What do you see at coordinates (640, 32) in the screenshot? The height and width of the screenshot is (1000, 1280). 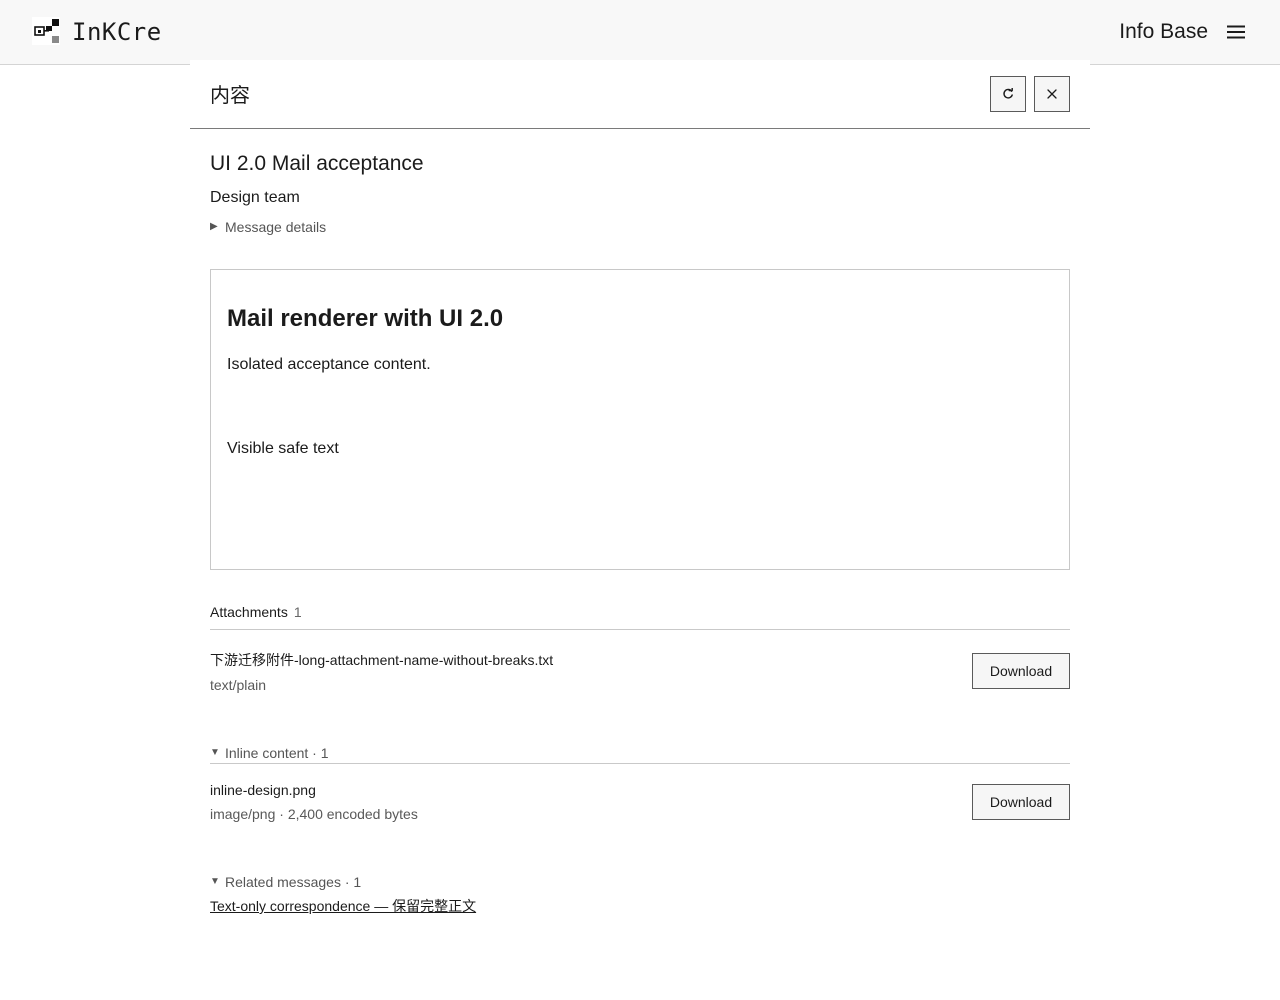 I see `app-header: InKCre Info Base` at bounding box center [640, 32].